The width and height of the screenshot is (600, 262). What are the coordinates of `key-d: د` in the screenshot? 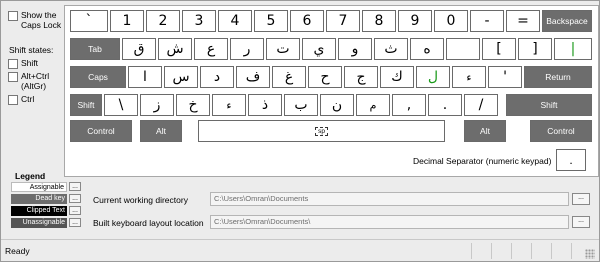 It's located at (217, 77).